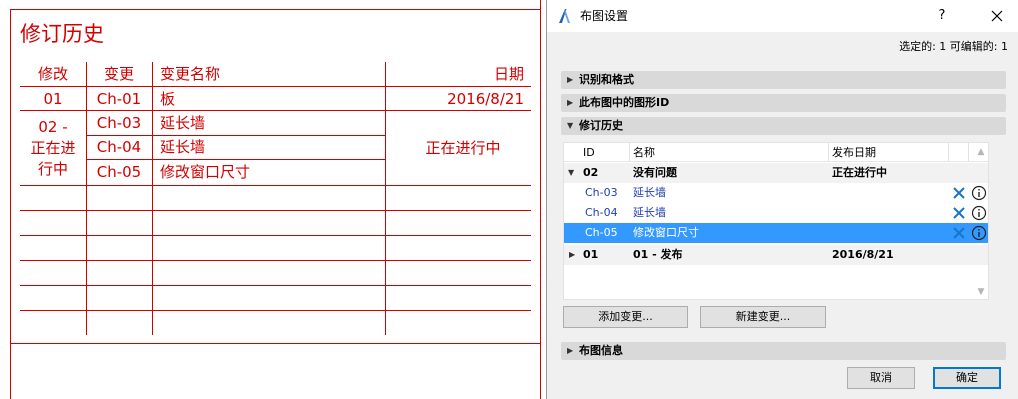 The height and width of the screenshot is (399, 1018). I want to click on cell-change: Ch-01, so click(119, 99).